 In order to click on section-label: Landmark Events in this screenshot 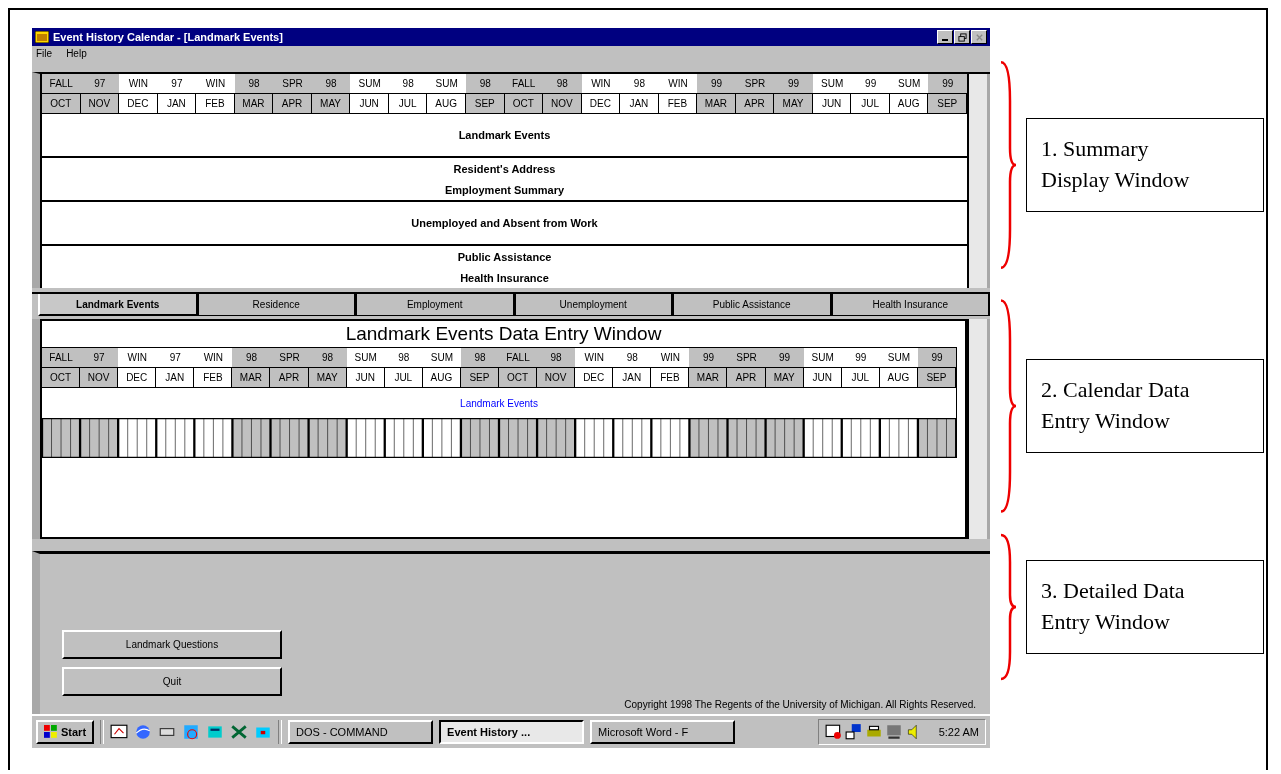, I will do `click(504, 135)`.